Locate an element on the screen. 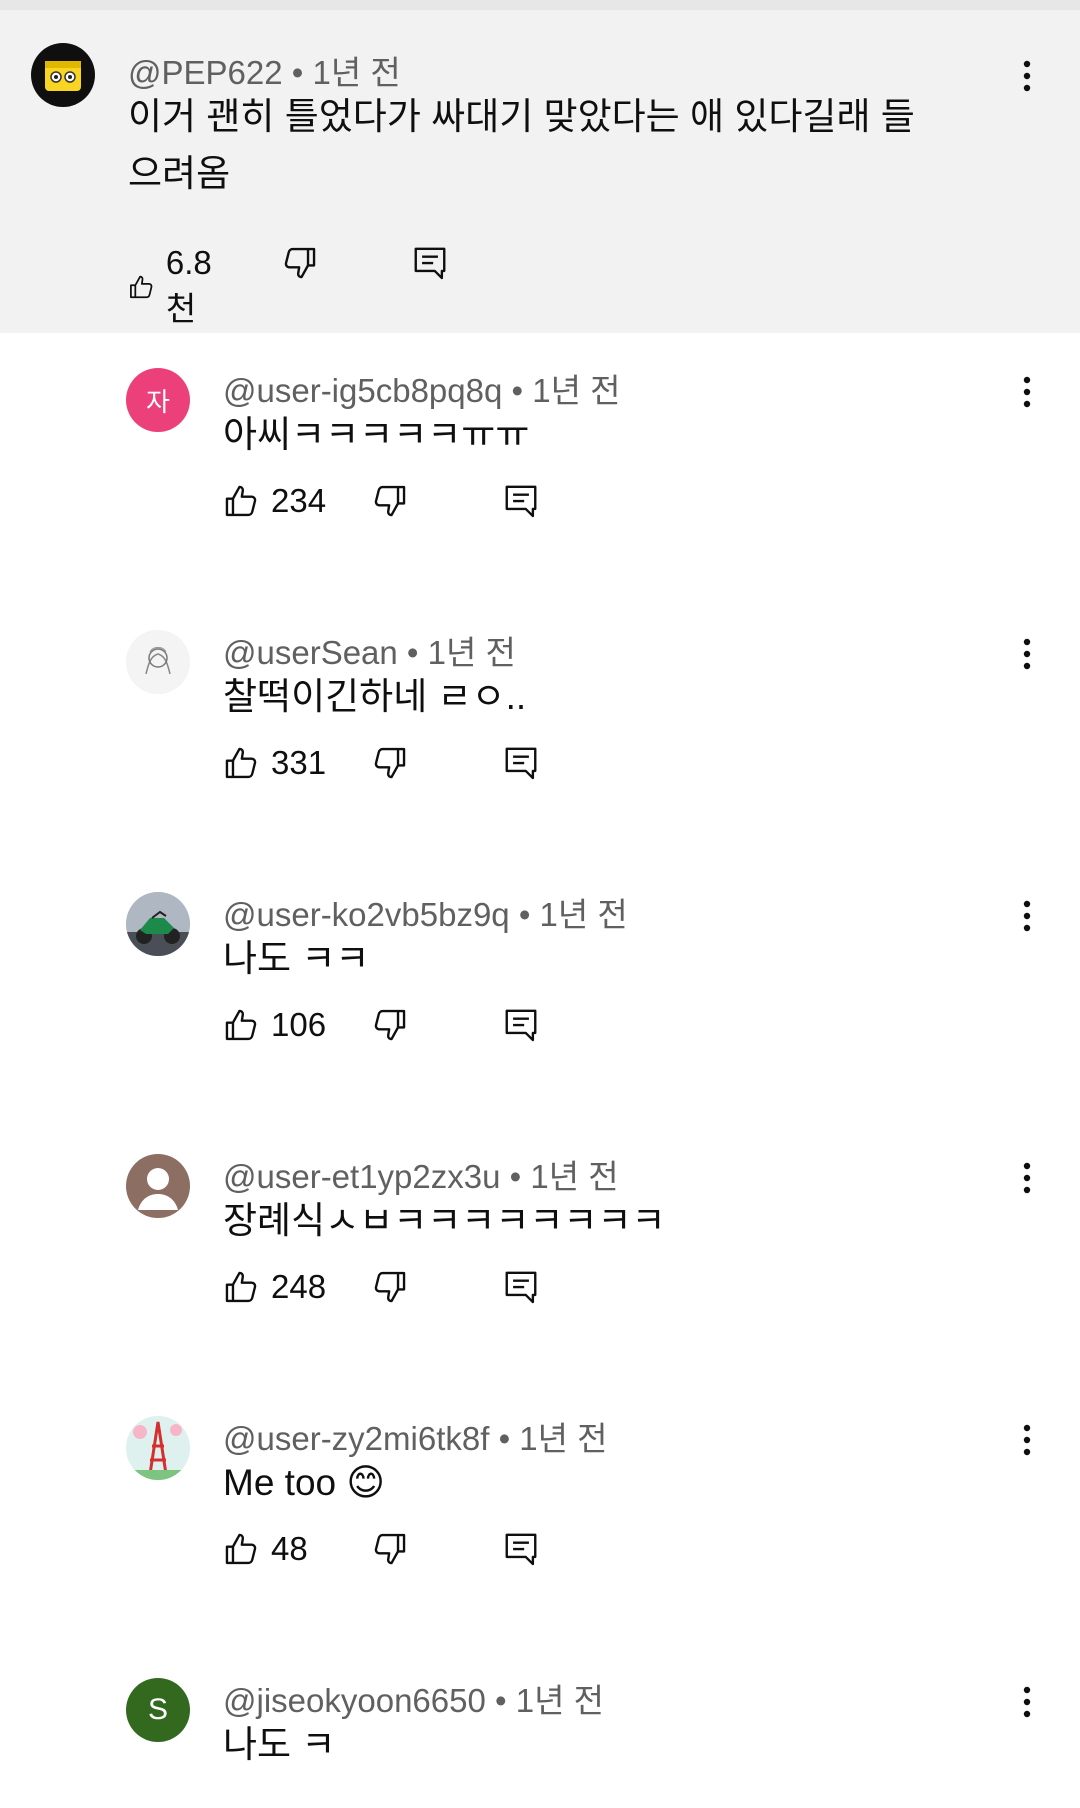  username: @user-ko2vb5bz9q is located at coordinates (366, 914).